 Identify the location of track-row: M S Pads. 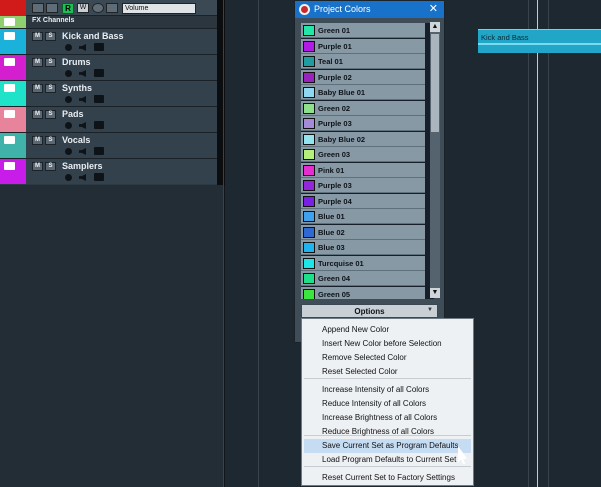
(108, 119).